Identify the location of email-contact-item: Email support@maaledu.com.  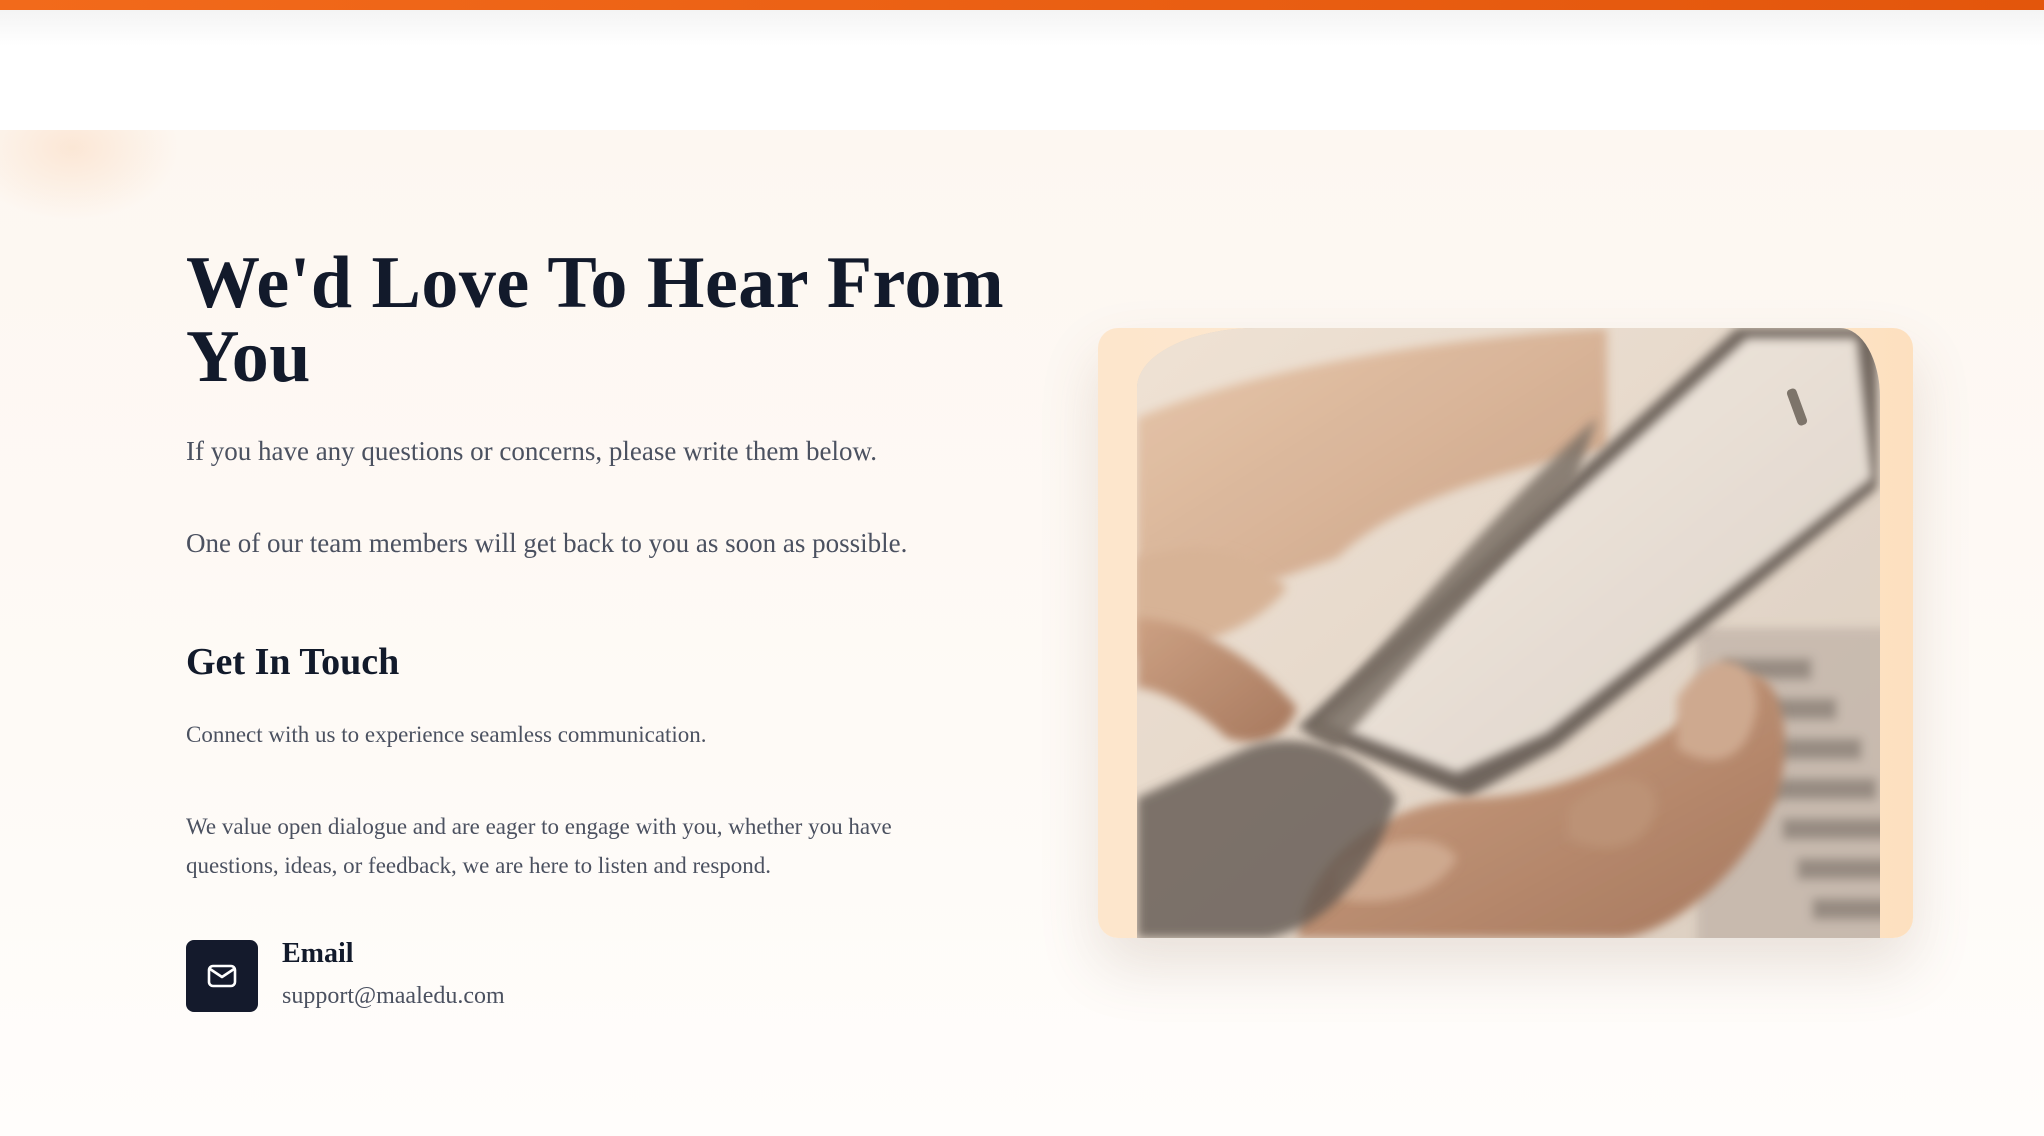
(345, 975).